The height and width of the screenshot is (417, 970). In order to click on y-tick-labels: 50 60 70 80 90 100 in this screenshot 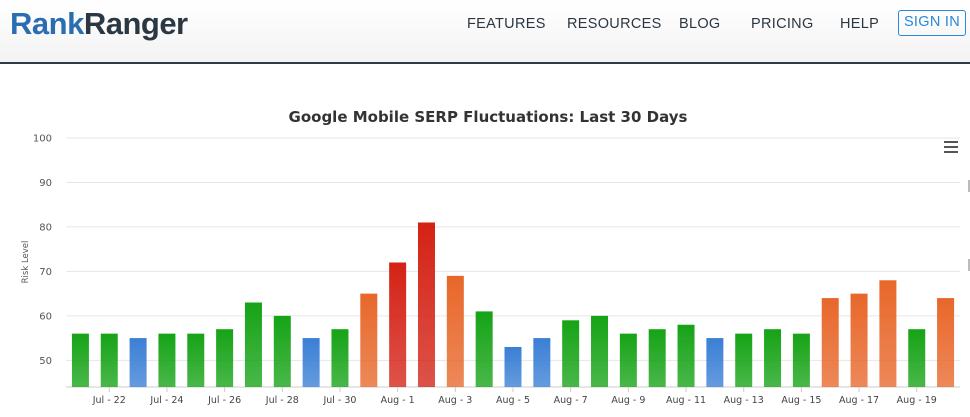, I will do `click(42, 250)`.